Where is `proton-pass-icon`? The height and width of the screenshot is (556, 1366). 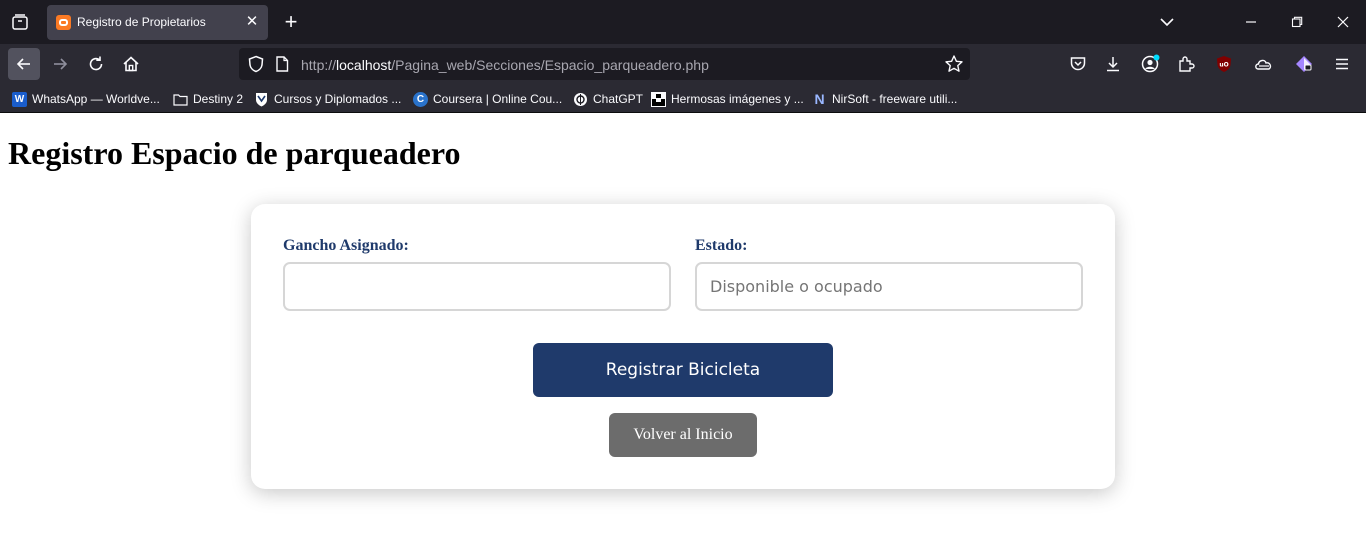
proton-pass-icon is located at coordinates (1304, 64).